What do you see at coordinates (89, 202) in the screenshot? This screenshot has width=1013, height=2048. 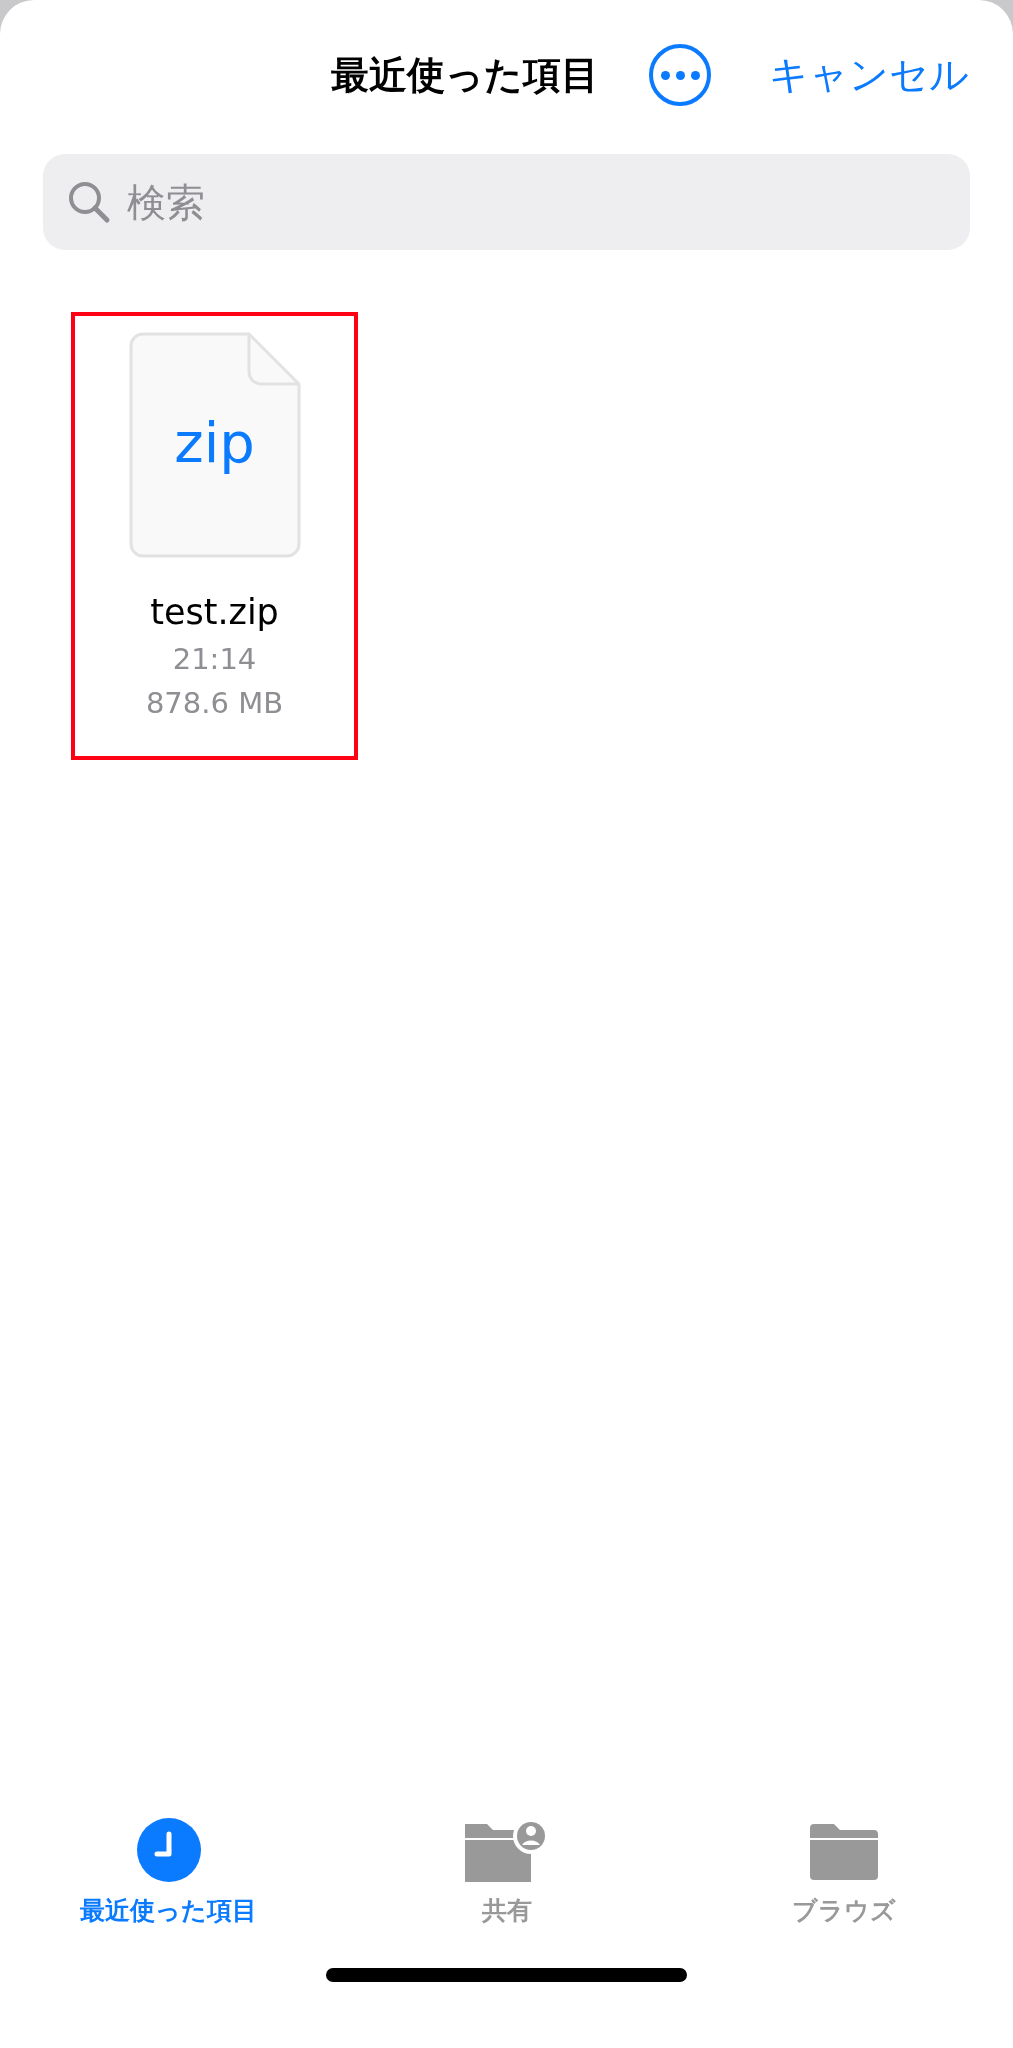 I see `search-icon` at bounding box center [89, 202].